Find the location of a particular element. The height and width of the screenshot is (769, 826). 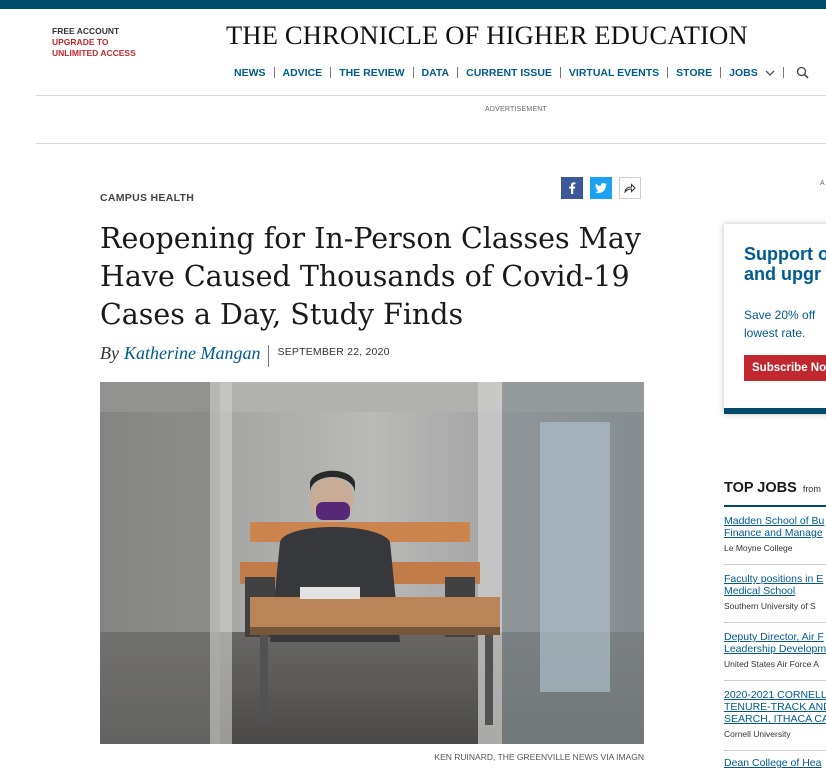

top-strip is located at coordinates (413, 4).